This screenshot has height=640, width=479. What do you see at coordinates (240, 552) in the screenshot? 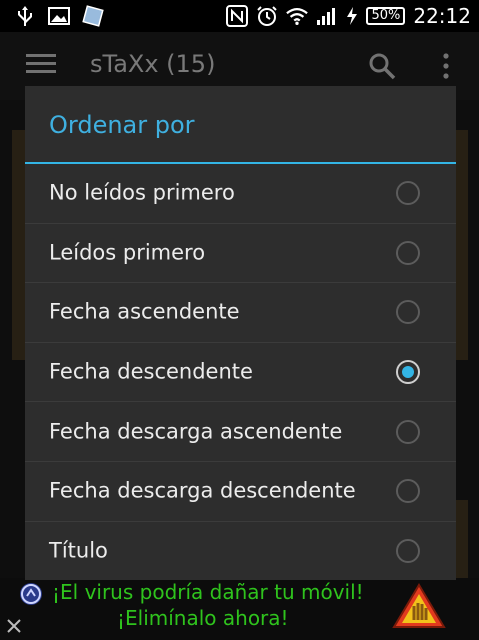
I see `sort-option-title: Título` at bounding box center [240, 552].